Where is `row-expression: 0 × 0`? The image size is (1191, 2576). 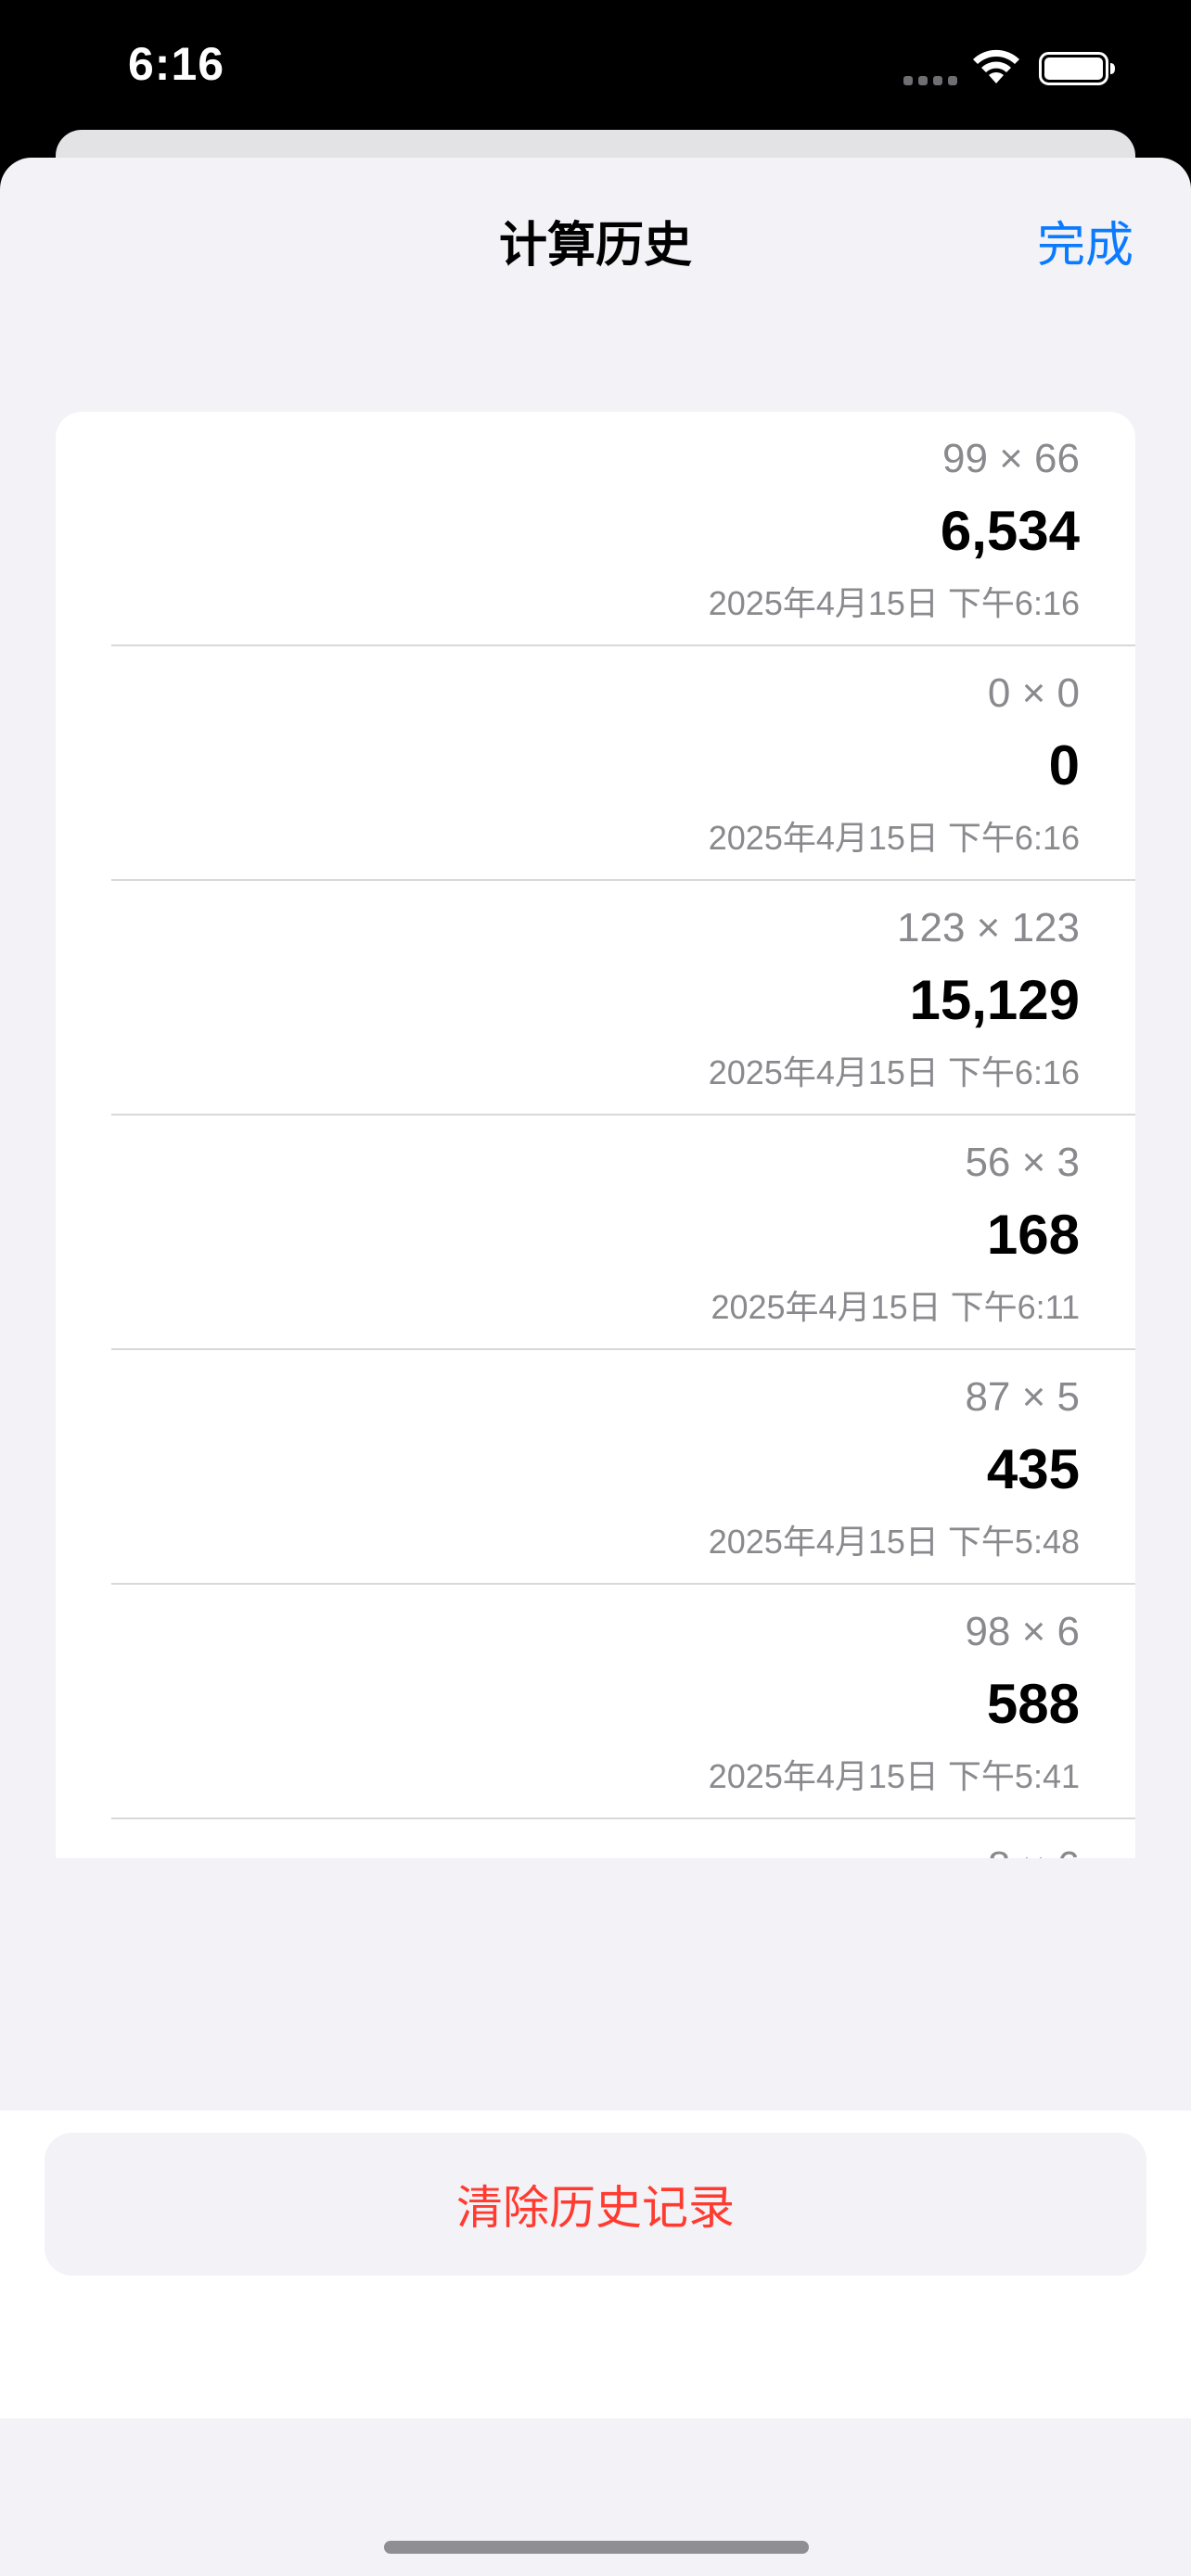
row-expression: 0 × 0 is located at coordinates (1033, 693).